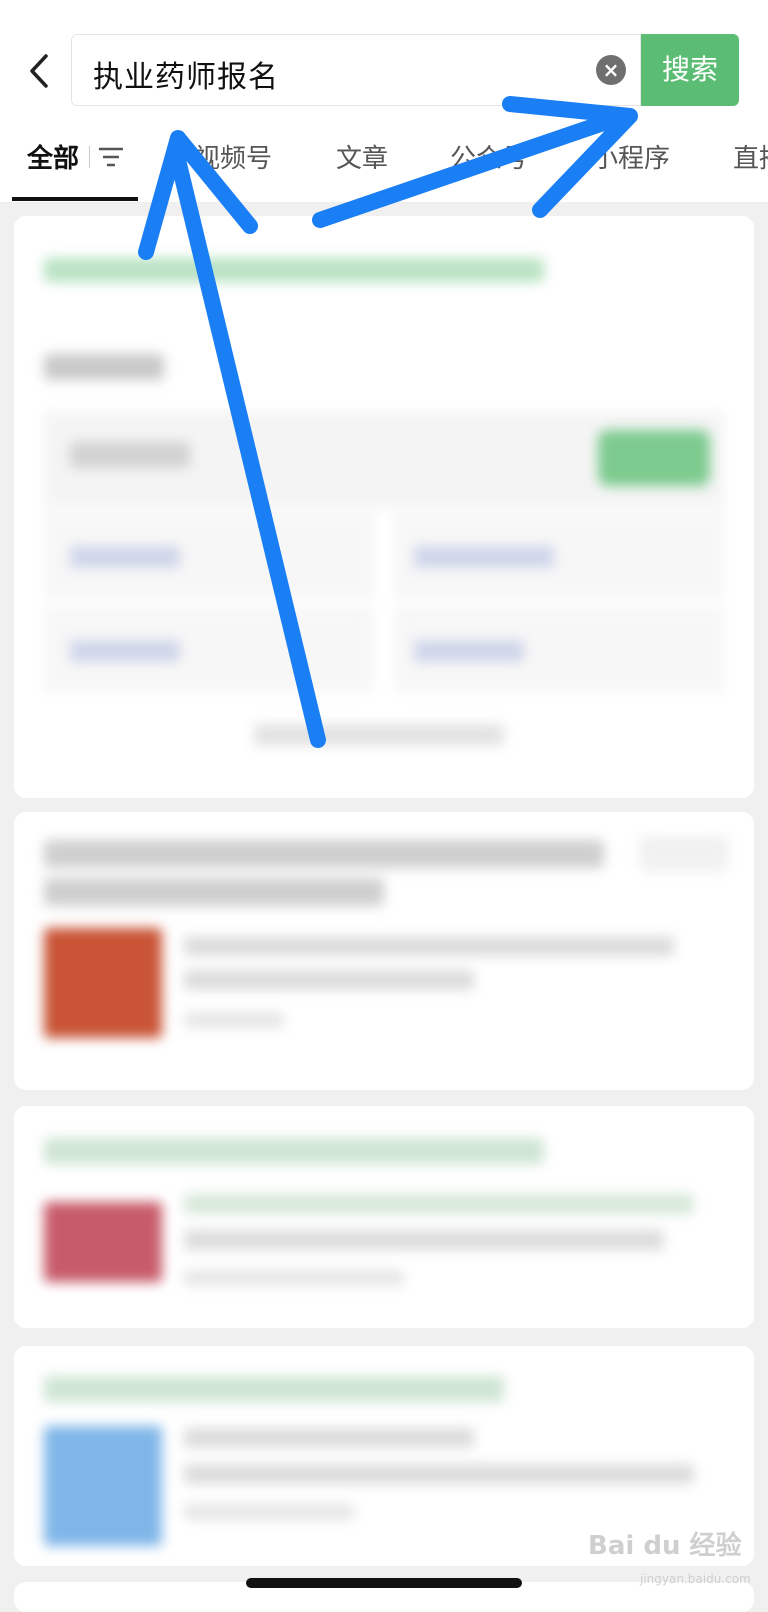 This screenshot has width=768, height=1612. Describe the element at coordinates (111, 157) in the screenshot. I see `filter-icon` at that location.